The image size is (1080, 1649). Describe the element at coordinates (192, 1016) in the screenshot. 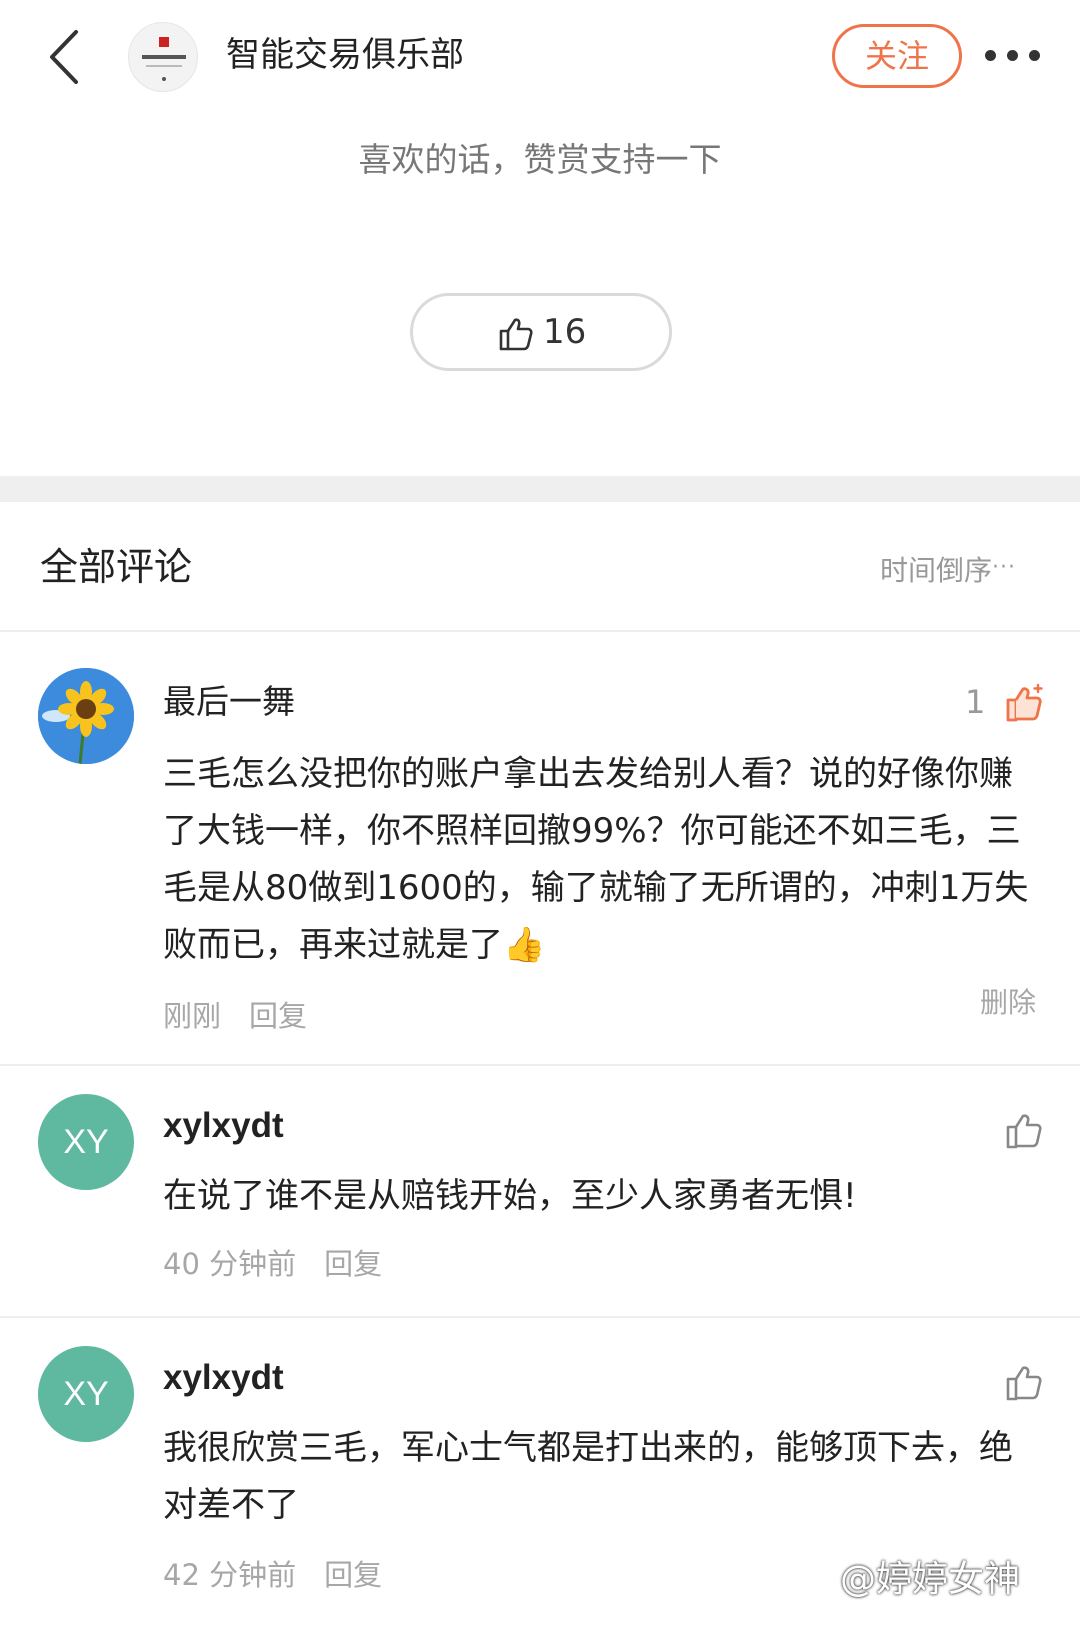

I see `comment-time: 刚刚` at that location.